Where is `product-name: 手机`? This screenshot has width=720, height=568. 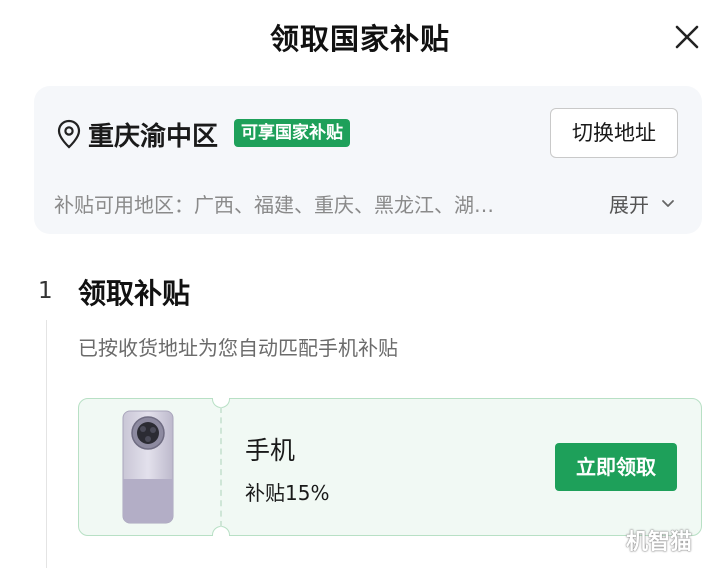 product-name: 手机 is located at coordinates (270, 450).